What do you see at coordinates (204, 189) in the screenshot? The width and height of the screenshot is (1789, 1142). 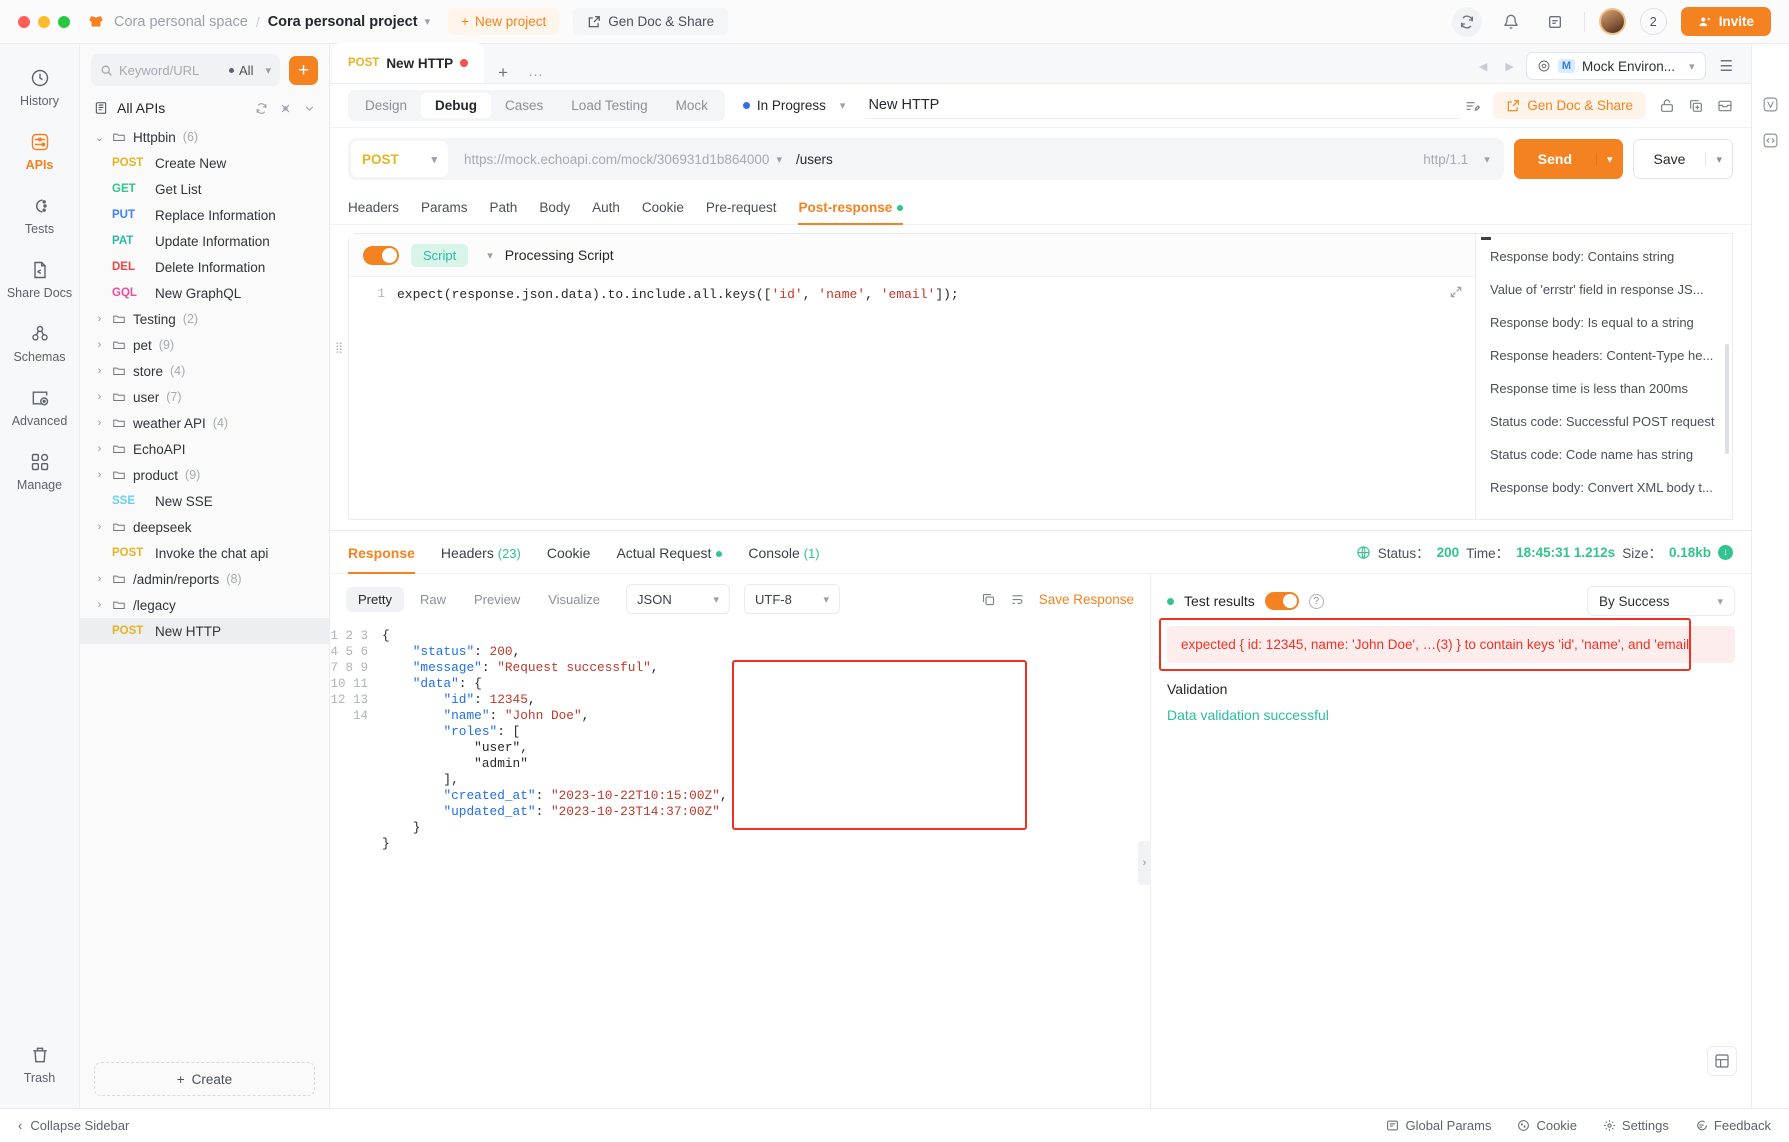 I see `tree-api-item: GET Get List` at bounding box center [204, 189].